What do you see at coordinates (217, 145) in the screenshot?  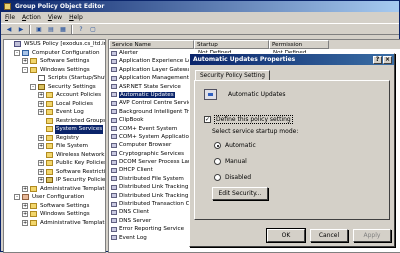 I see `radio-automatic-dot` at bounding box center [217, 145].